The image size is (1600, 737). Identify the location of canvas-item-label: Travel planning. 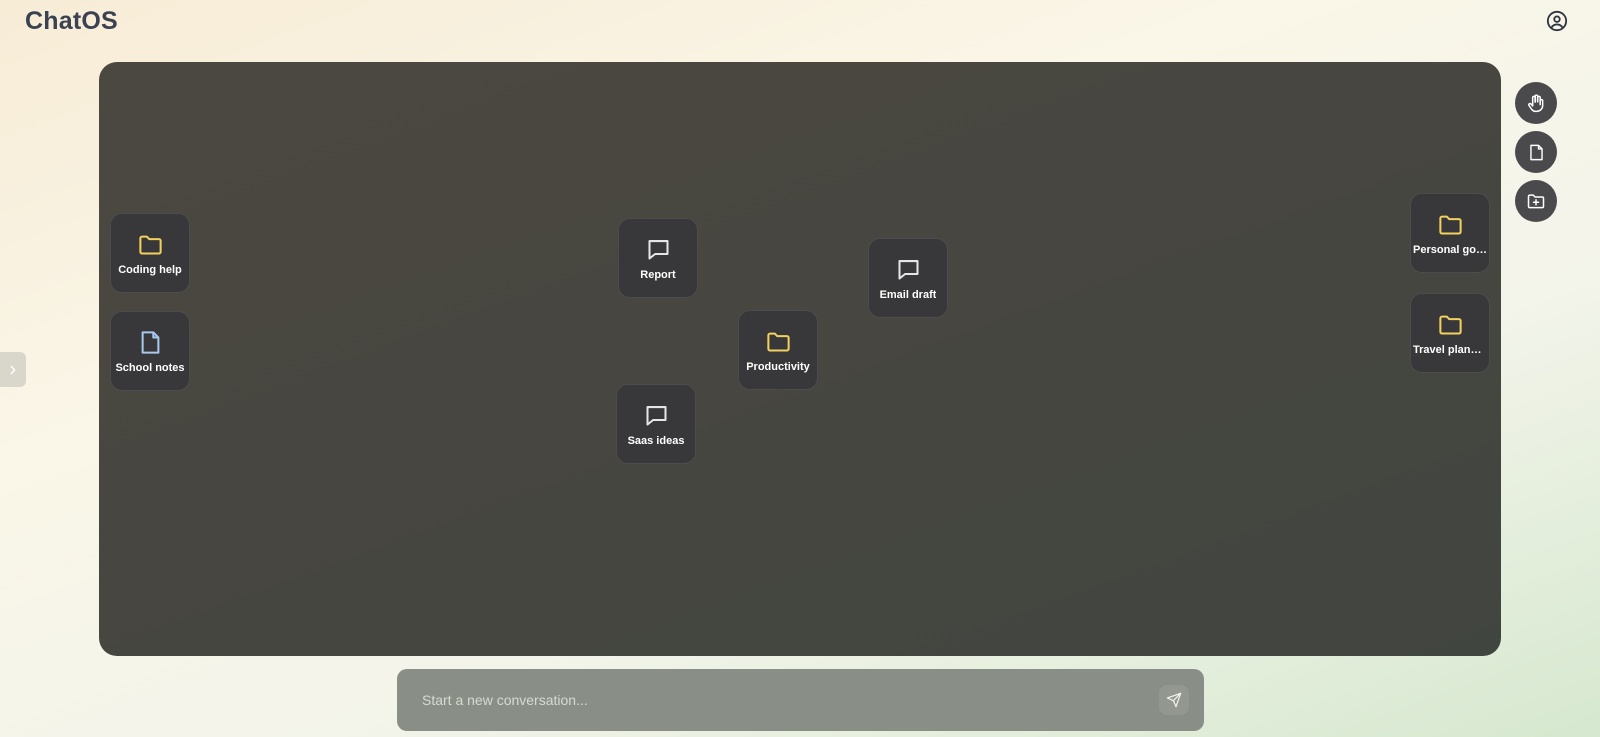
(1450, 349).